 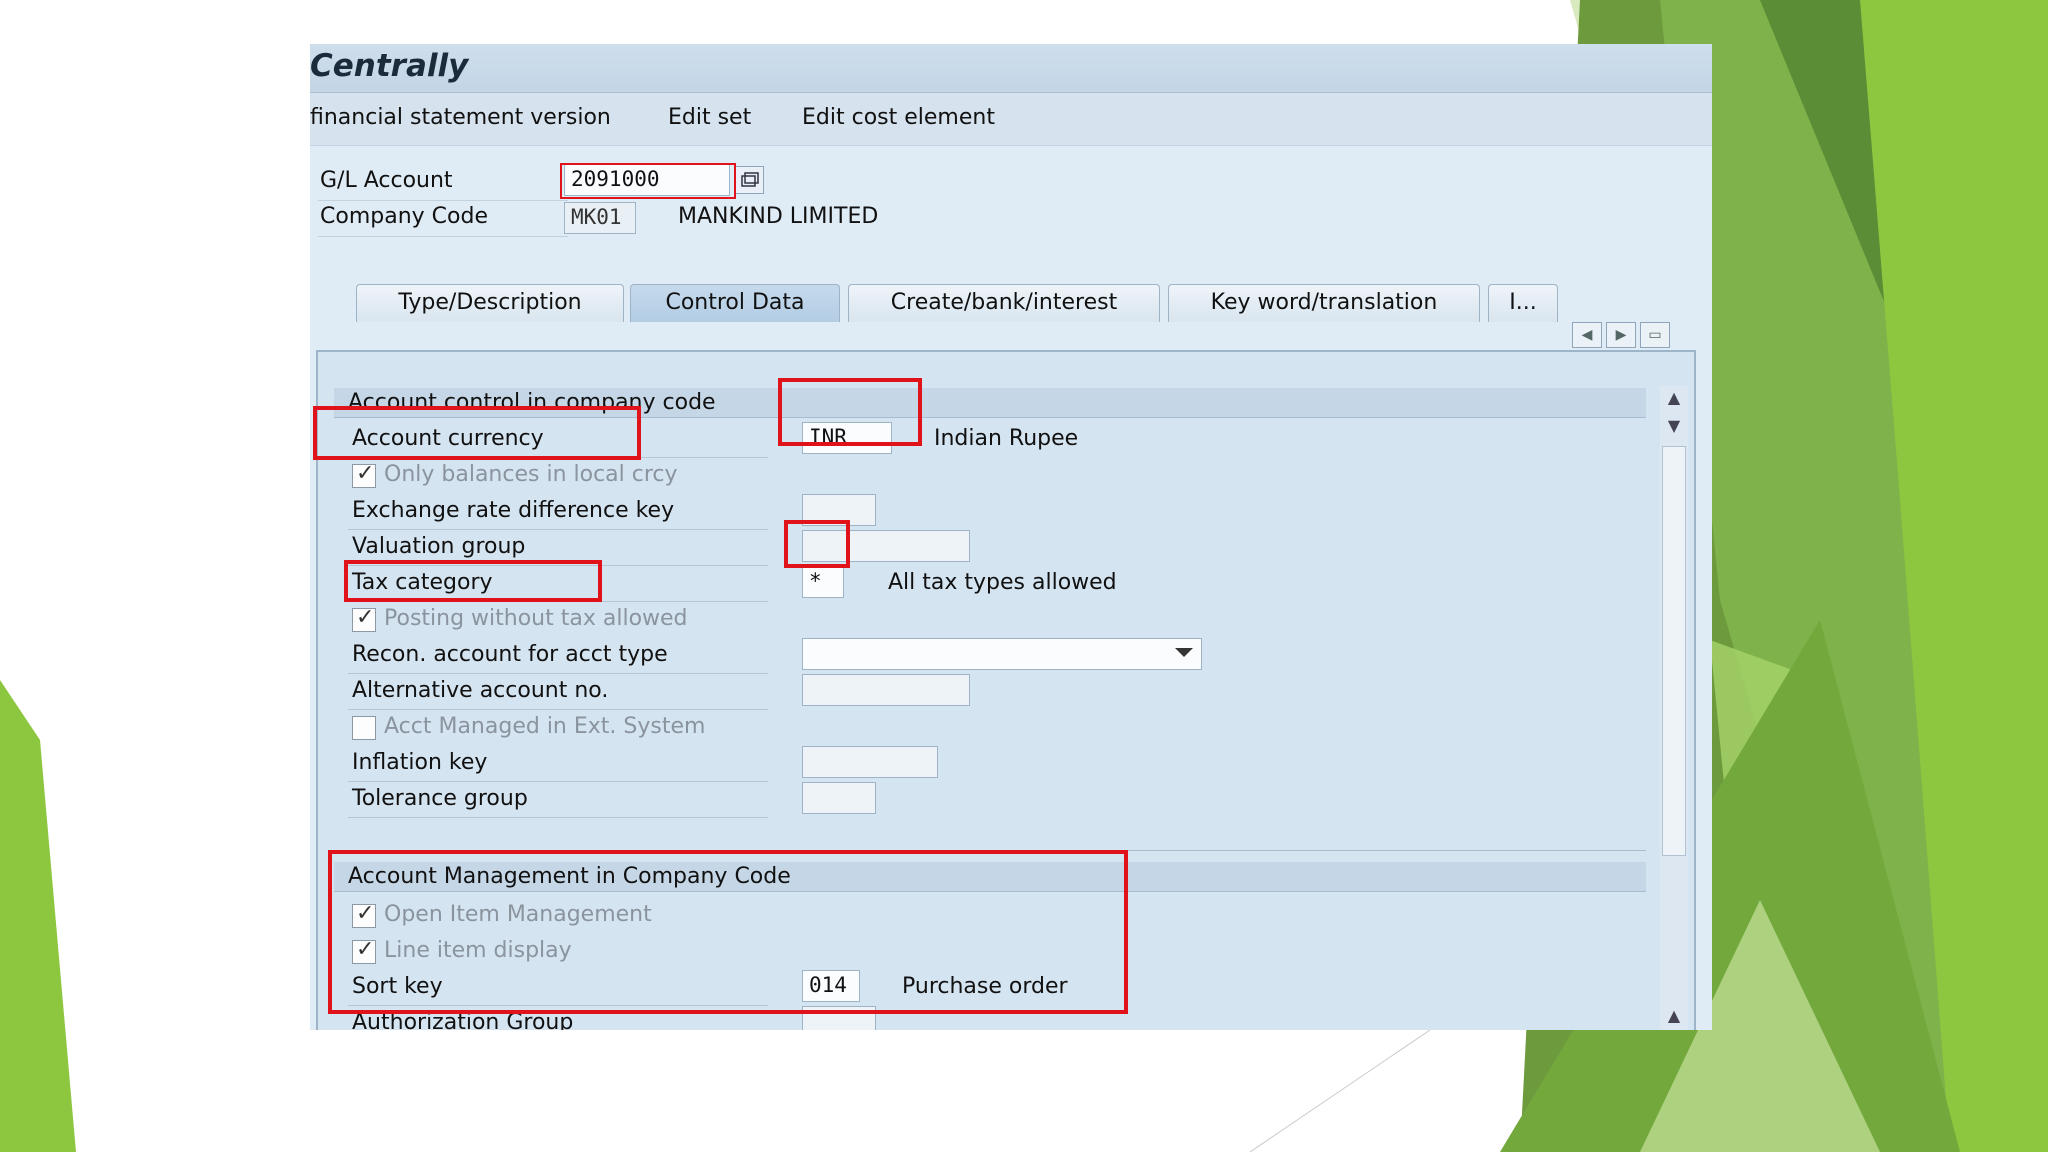 What do you see at coordinates (1184, 652) in the screenshot?
I see `dropdown-arrow-icon` at bounding box center [1184, 652].